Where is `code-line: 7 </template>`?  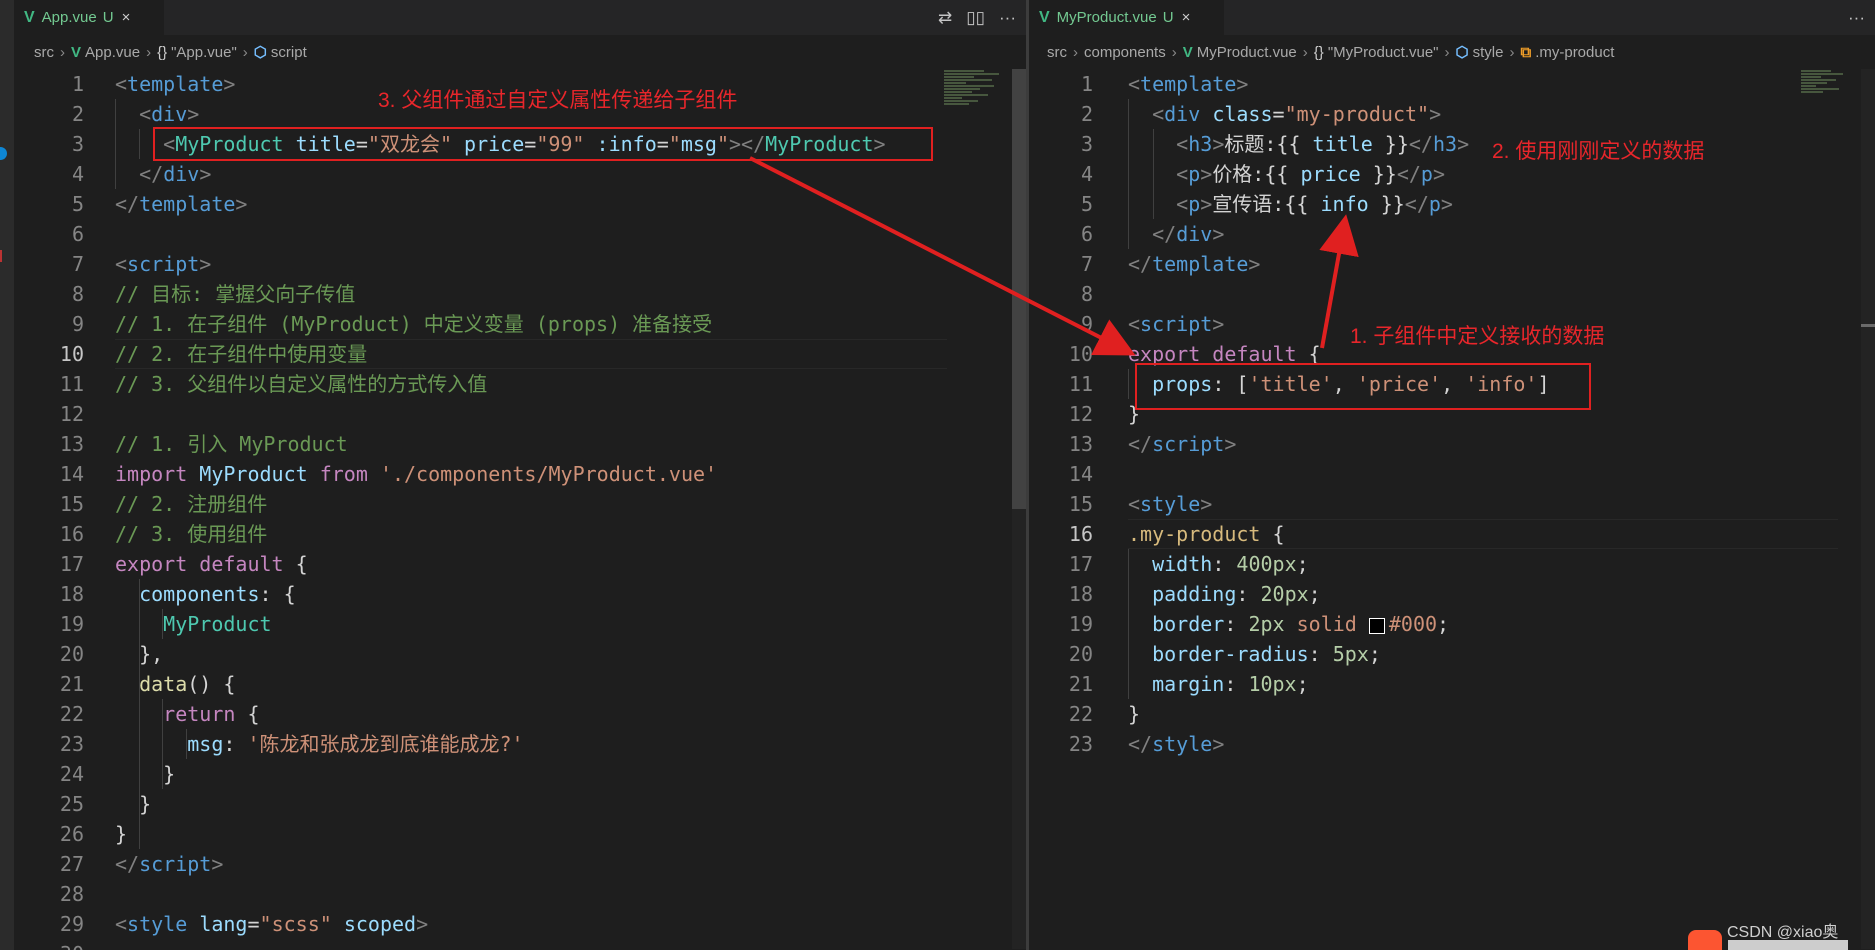 code-line: 7 </template> is located at coordinates (1452, 264).